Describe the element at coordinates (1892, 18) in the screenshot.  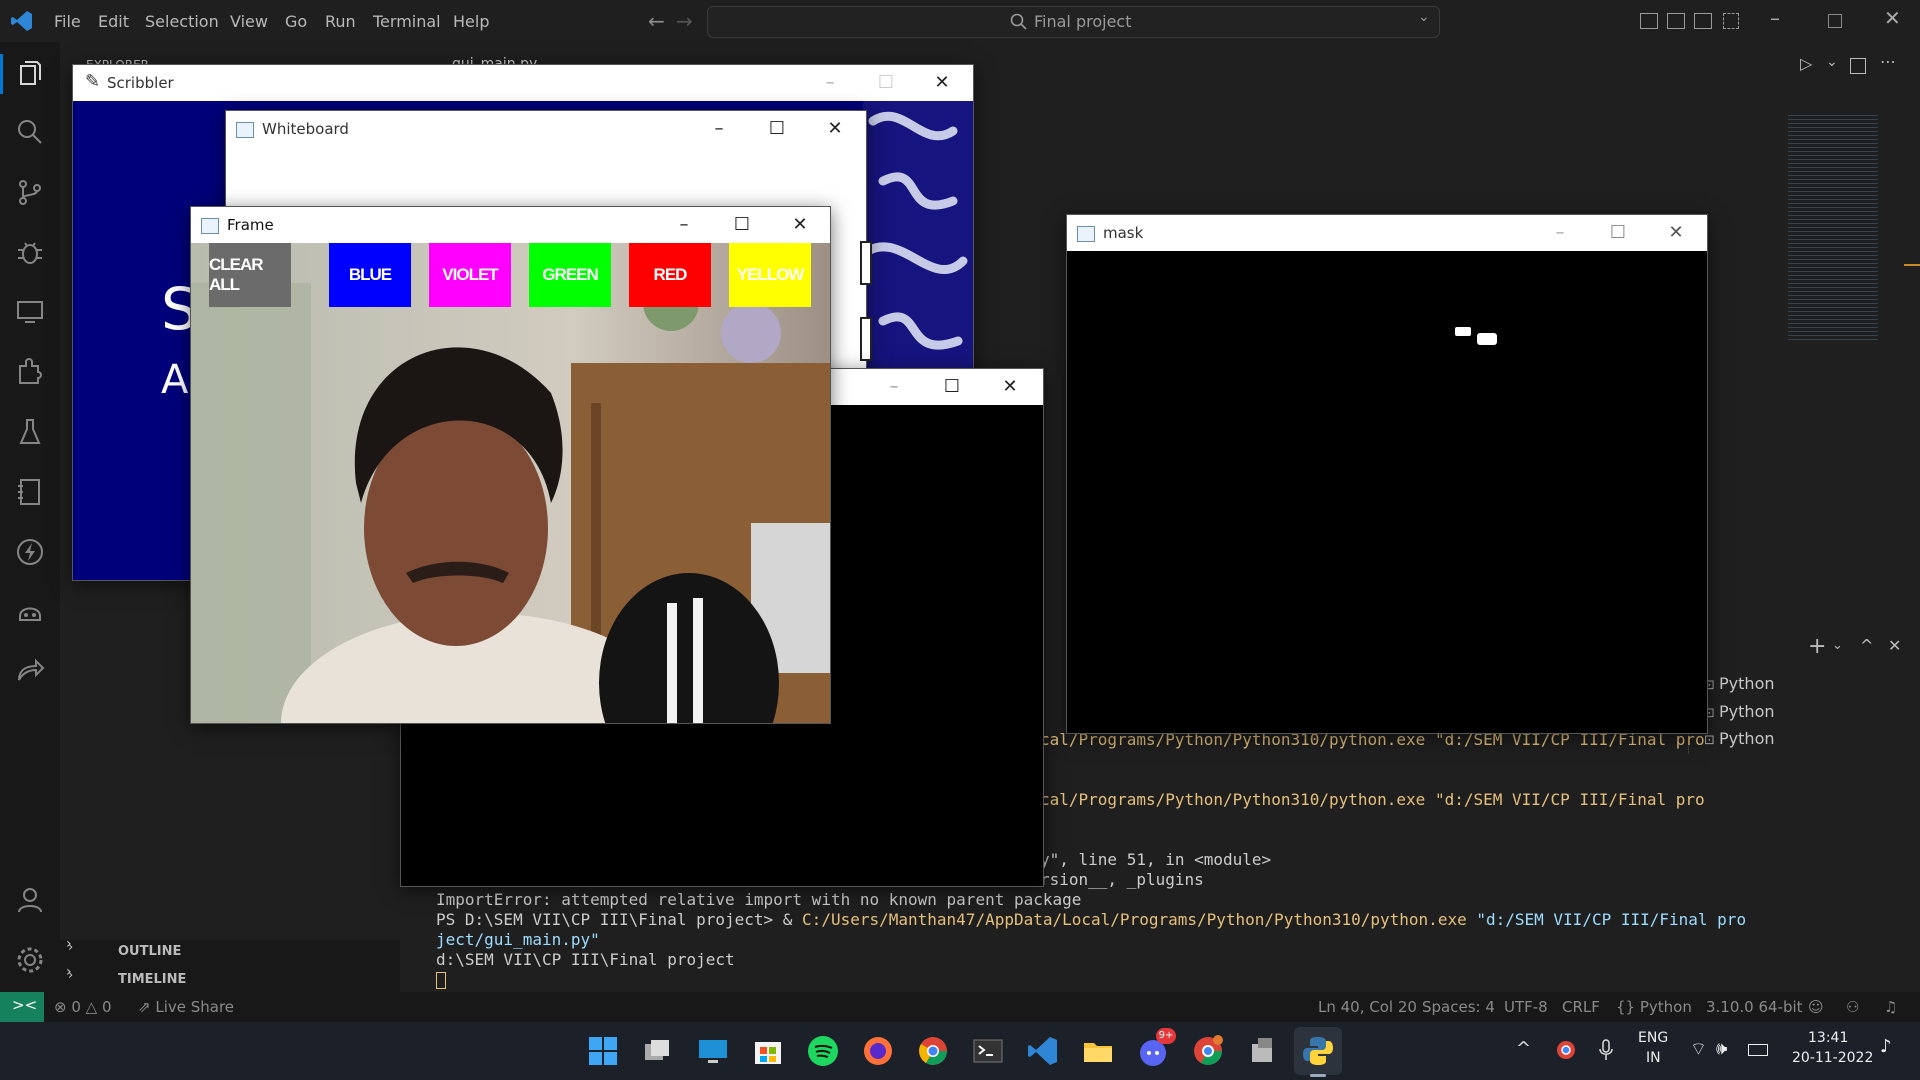
I see `close-icon: ✕` at that location.